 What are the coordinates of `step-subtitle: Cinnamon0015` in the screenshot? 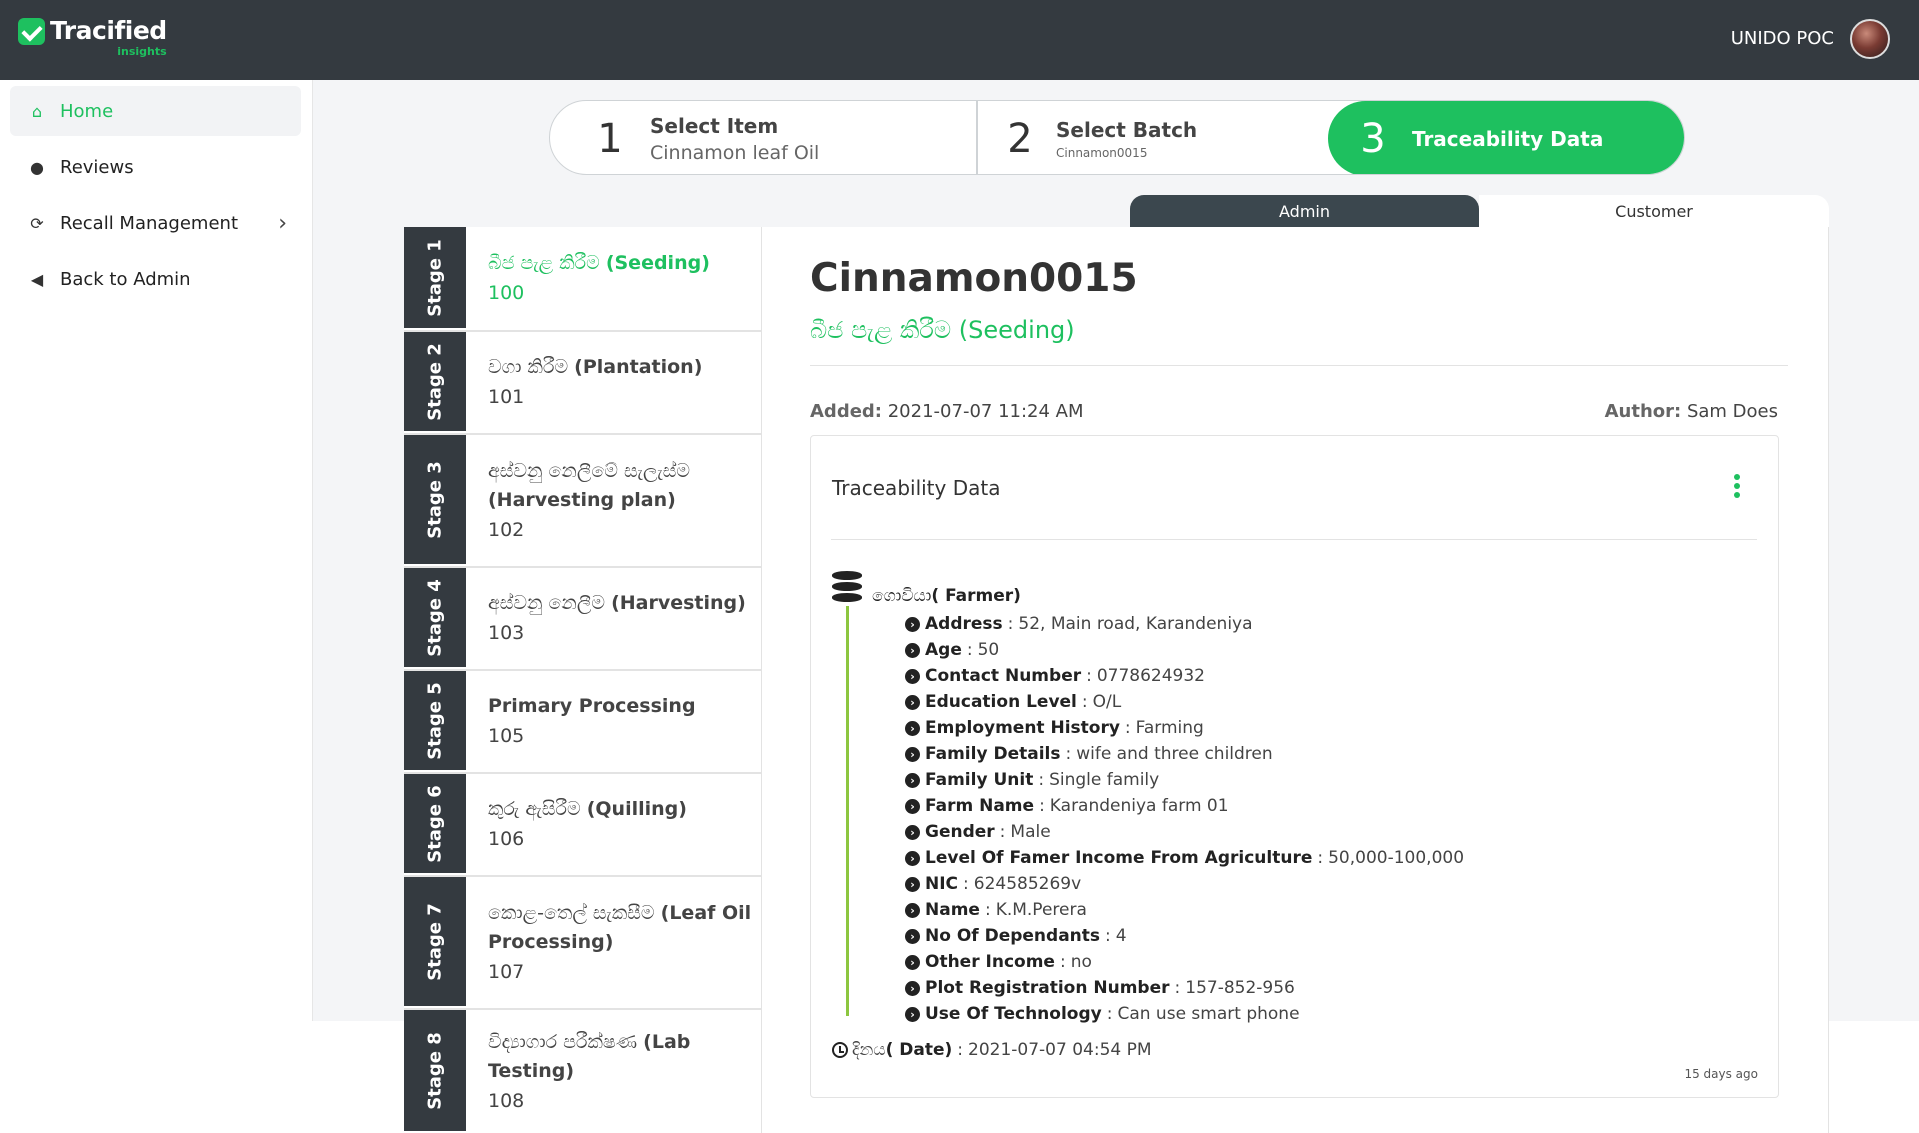 It's located at (1102, 152).